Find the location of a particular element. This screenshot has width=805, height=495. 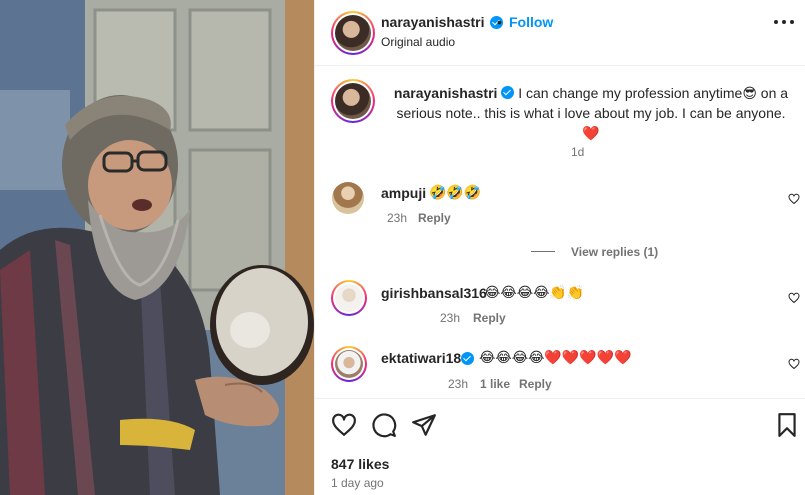

comment-text: 😂😂😂😂👏👏 is located at coordinates (534, 293).